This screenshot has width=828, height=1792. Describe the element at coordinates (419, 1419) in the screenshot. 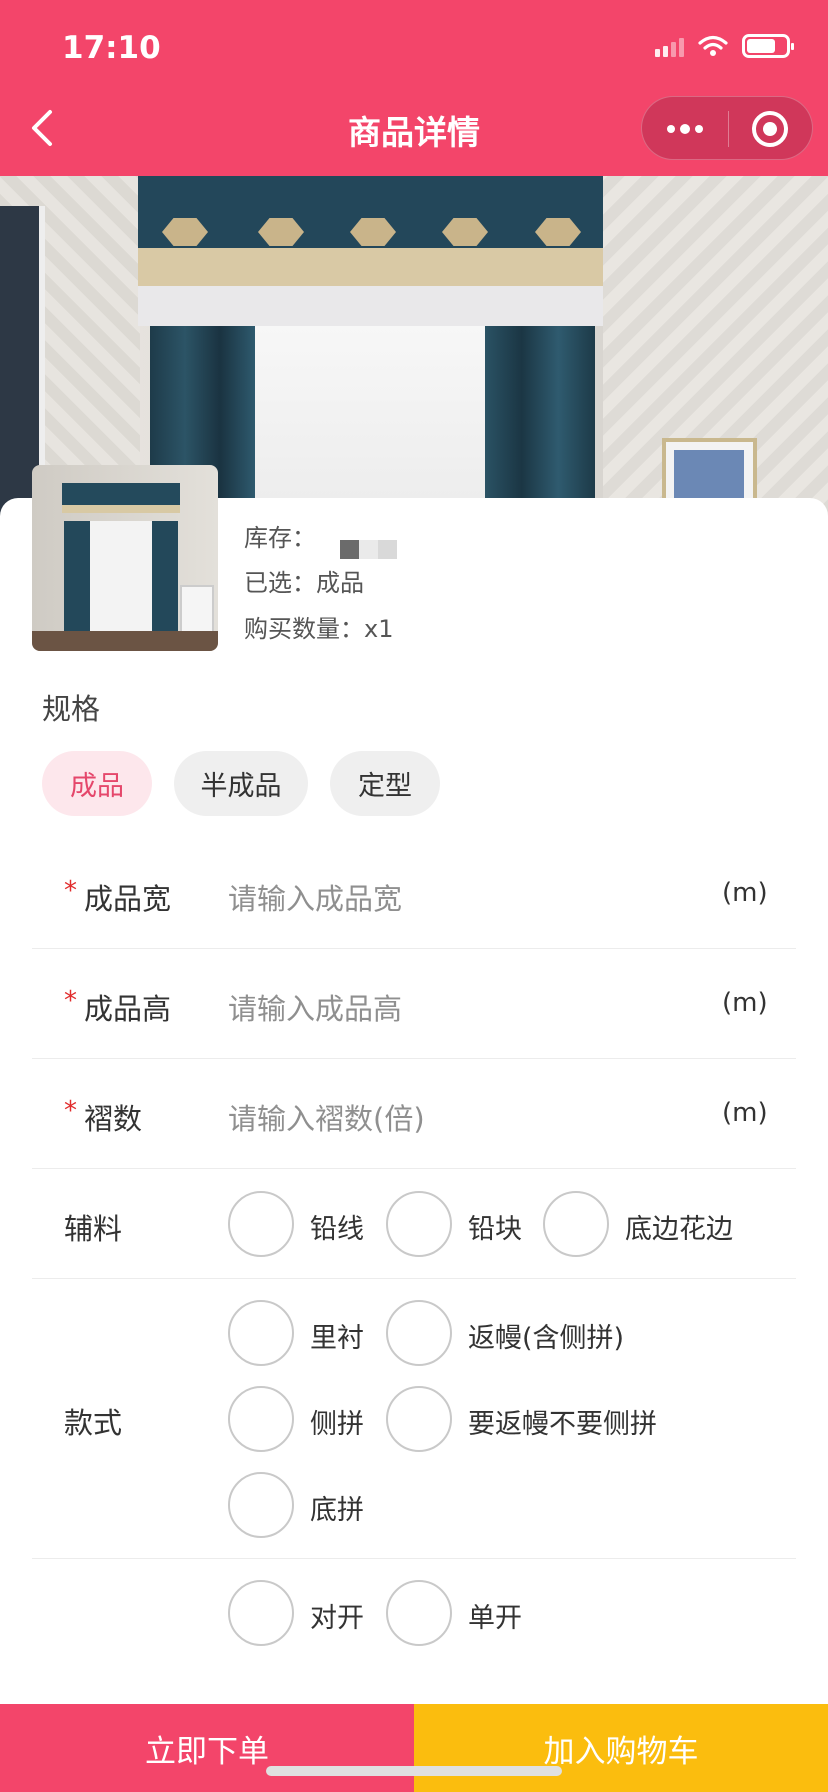

I see `style-valance-only-radio` at that location.